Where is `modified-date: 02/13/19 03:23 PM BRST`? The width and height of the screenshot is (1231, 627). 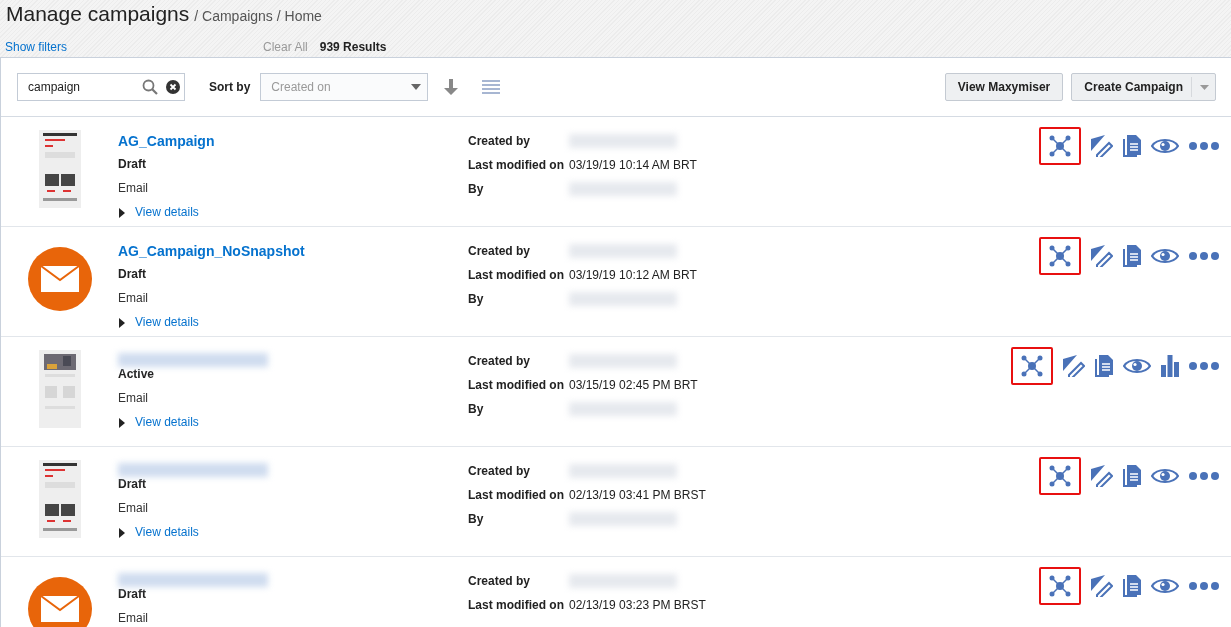 modified-date: 02/13/19 03:23 PM BRST is located at coordinates (637, 605).